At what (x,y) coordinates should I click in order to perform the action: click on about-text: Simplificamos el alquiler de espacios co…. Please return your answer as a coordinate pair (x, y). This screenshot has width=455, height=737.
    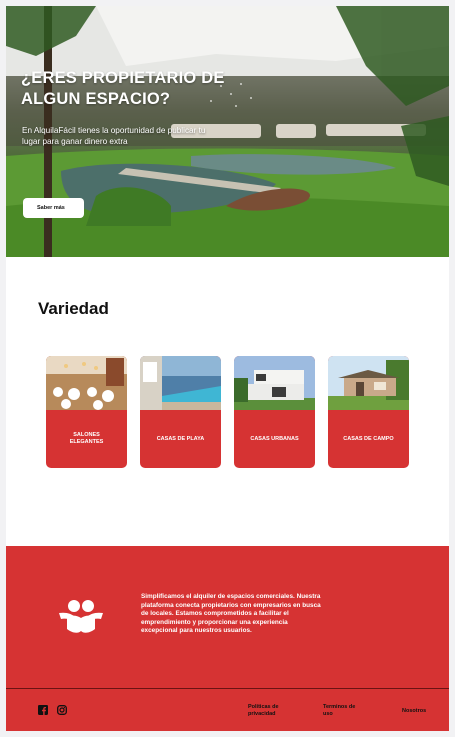
    Looking at the image, I should click on (231, 614).